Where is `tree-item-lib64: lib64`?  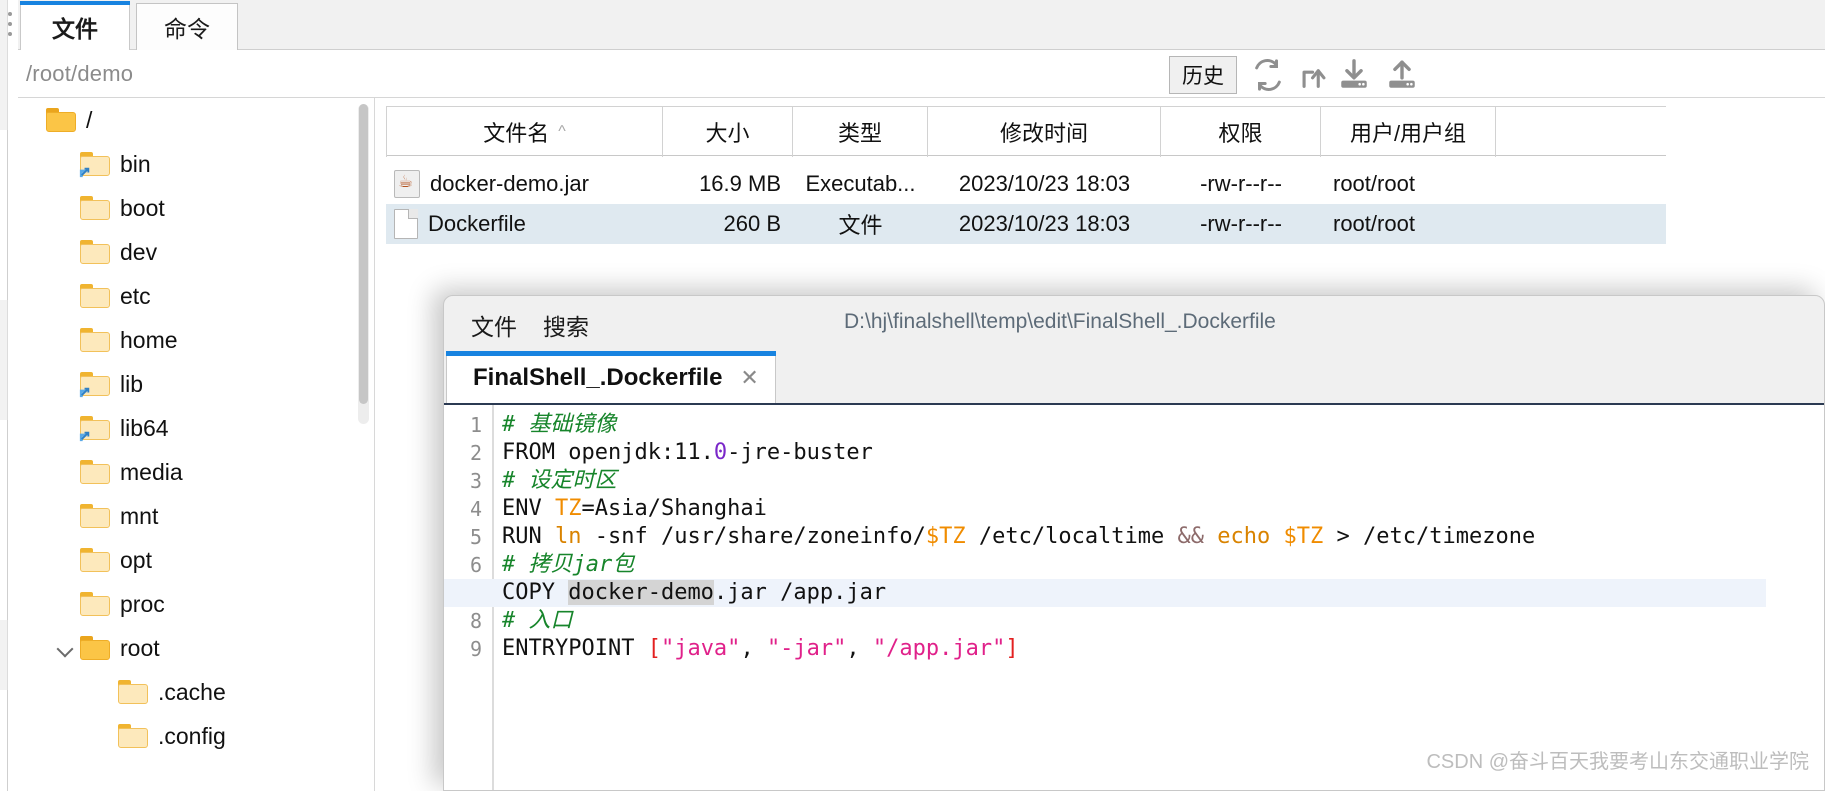 tree-item-lib64: lib64 is located at coordinates (196, 428).